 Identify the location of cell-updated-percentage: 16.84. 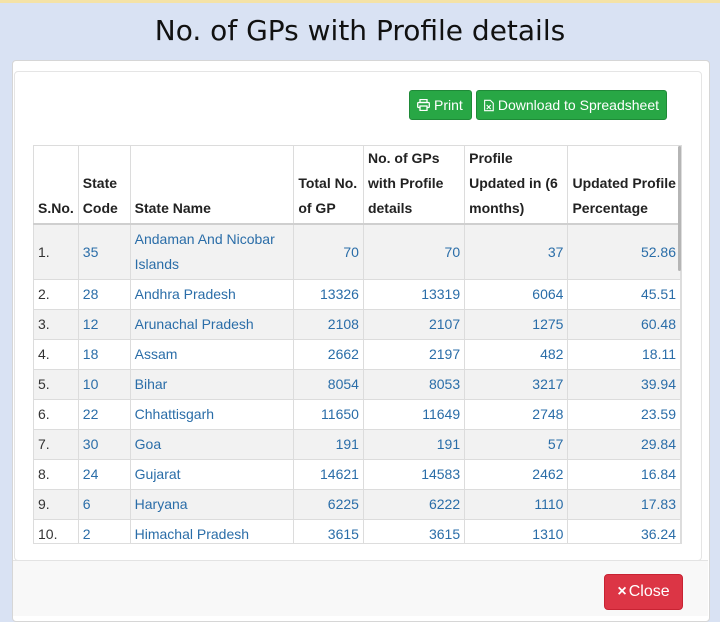
(624, 474).